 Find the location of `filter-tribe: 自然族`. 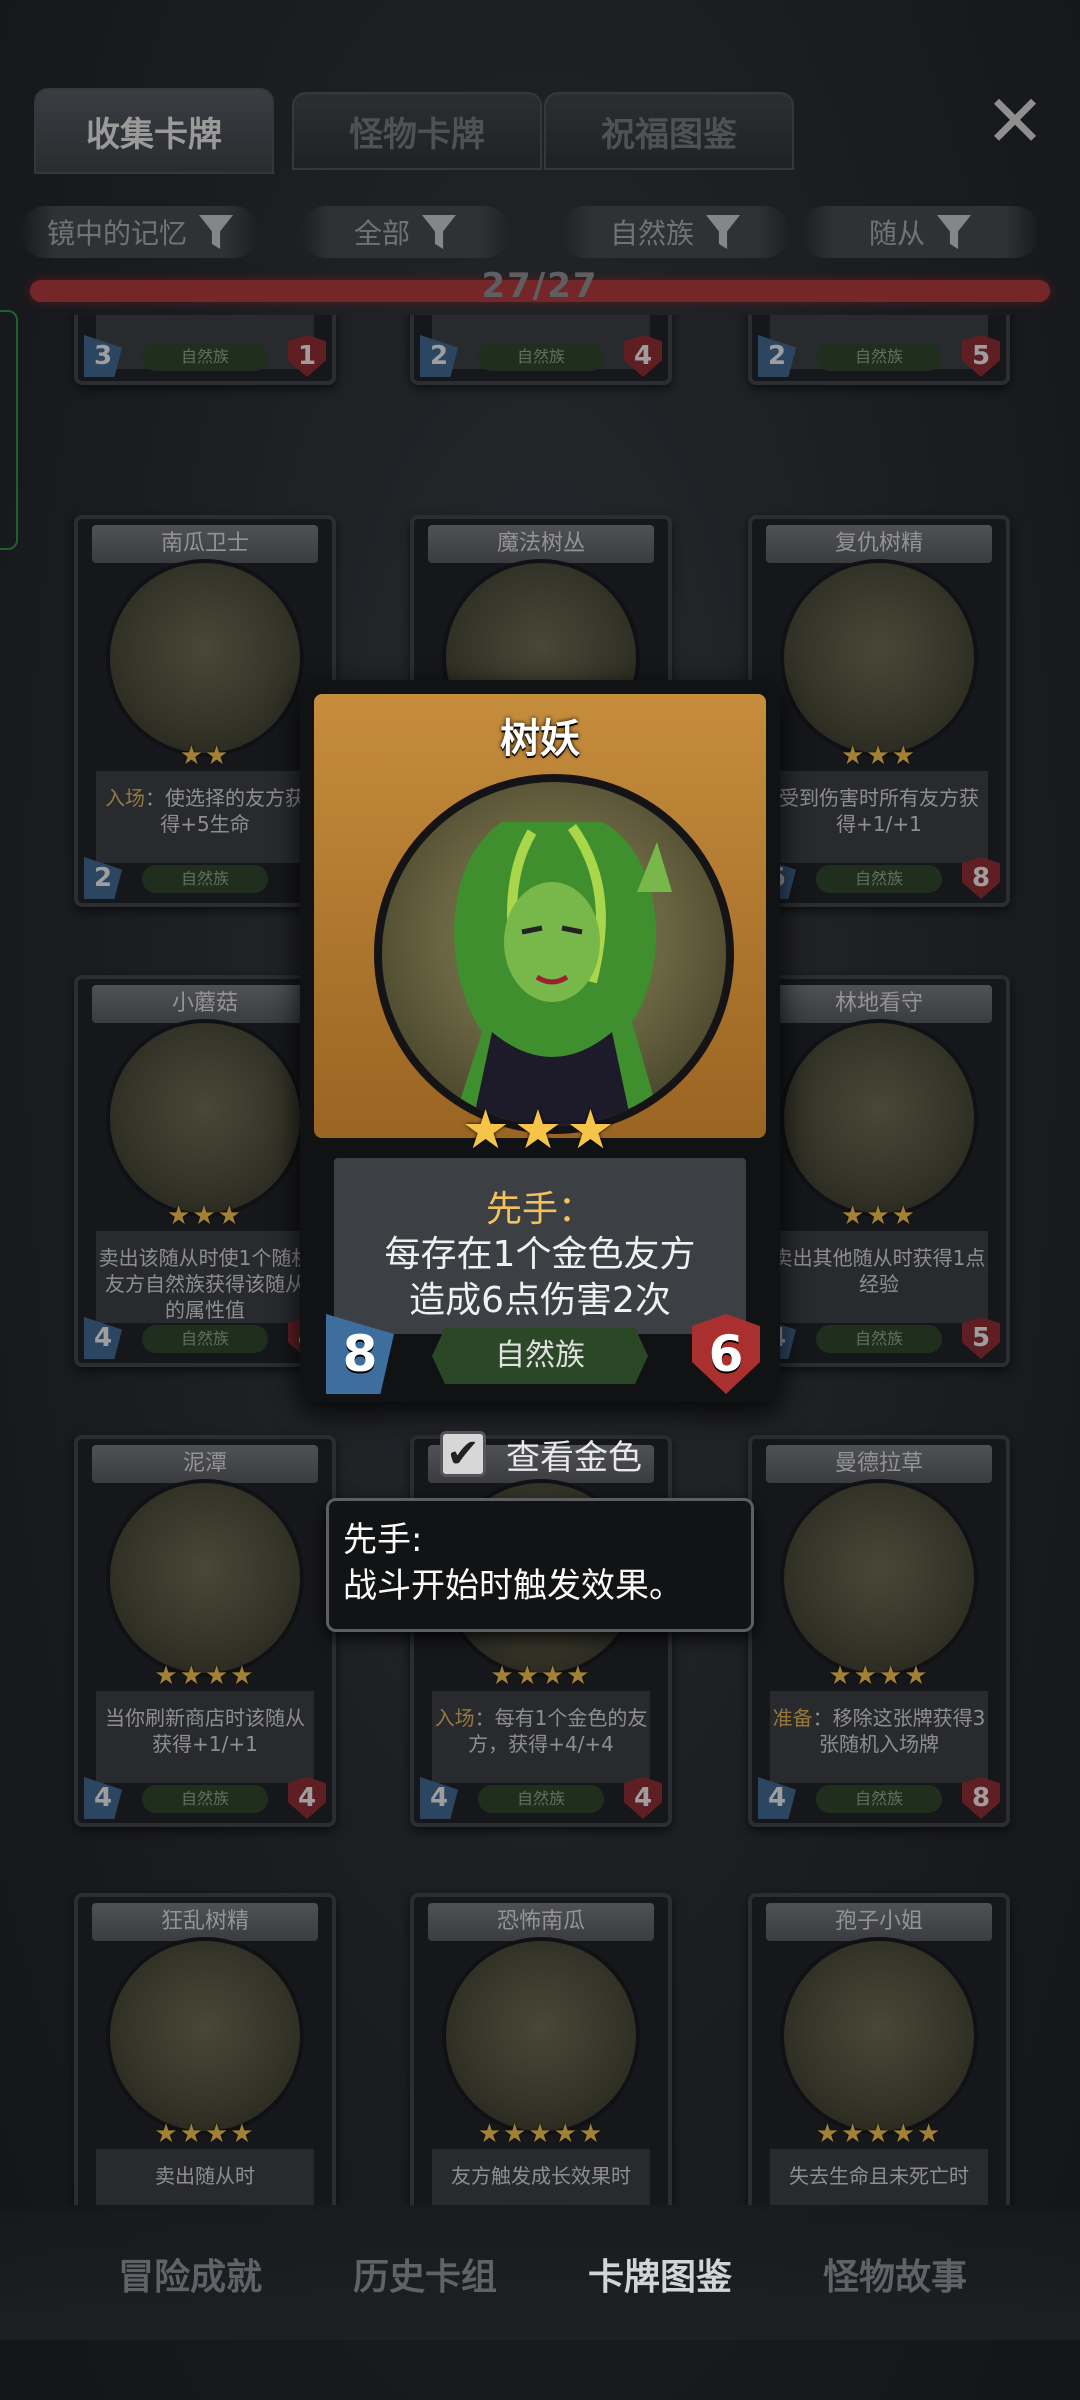

filter-tribe: 自然族 is located at coordinates (675, 232).